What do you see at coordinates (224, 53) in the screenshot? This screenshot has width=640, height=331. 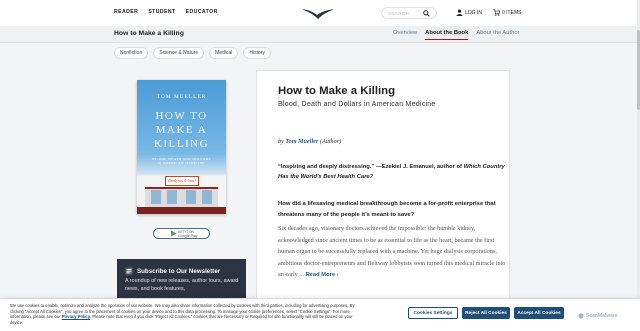 I see `category-medical: Medical` at bounding box center [224, 53].